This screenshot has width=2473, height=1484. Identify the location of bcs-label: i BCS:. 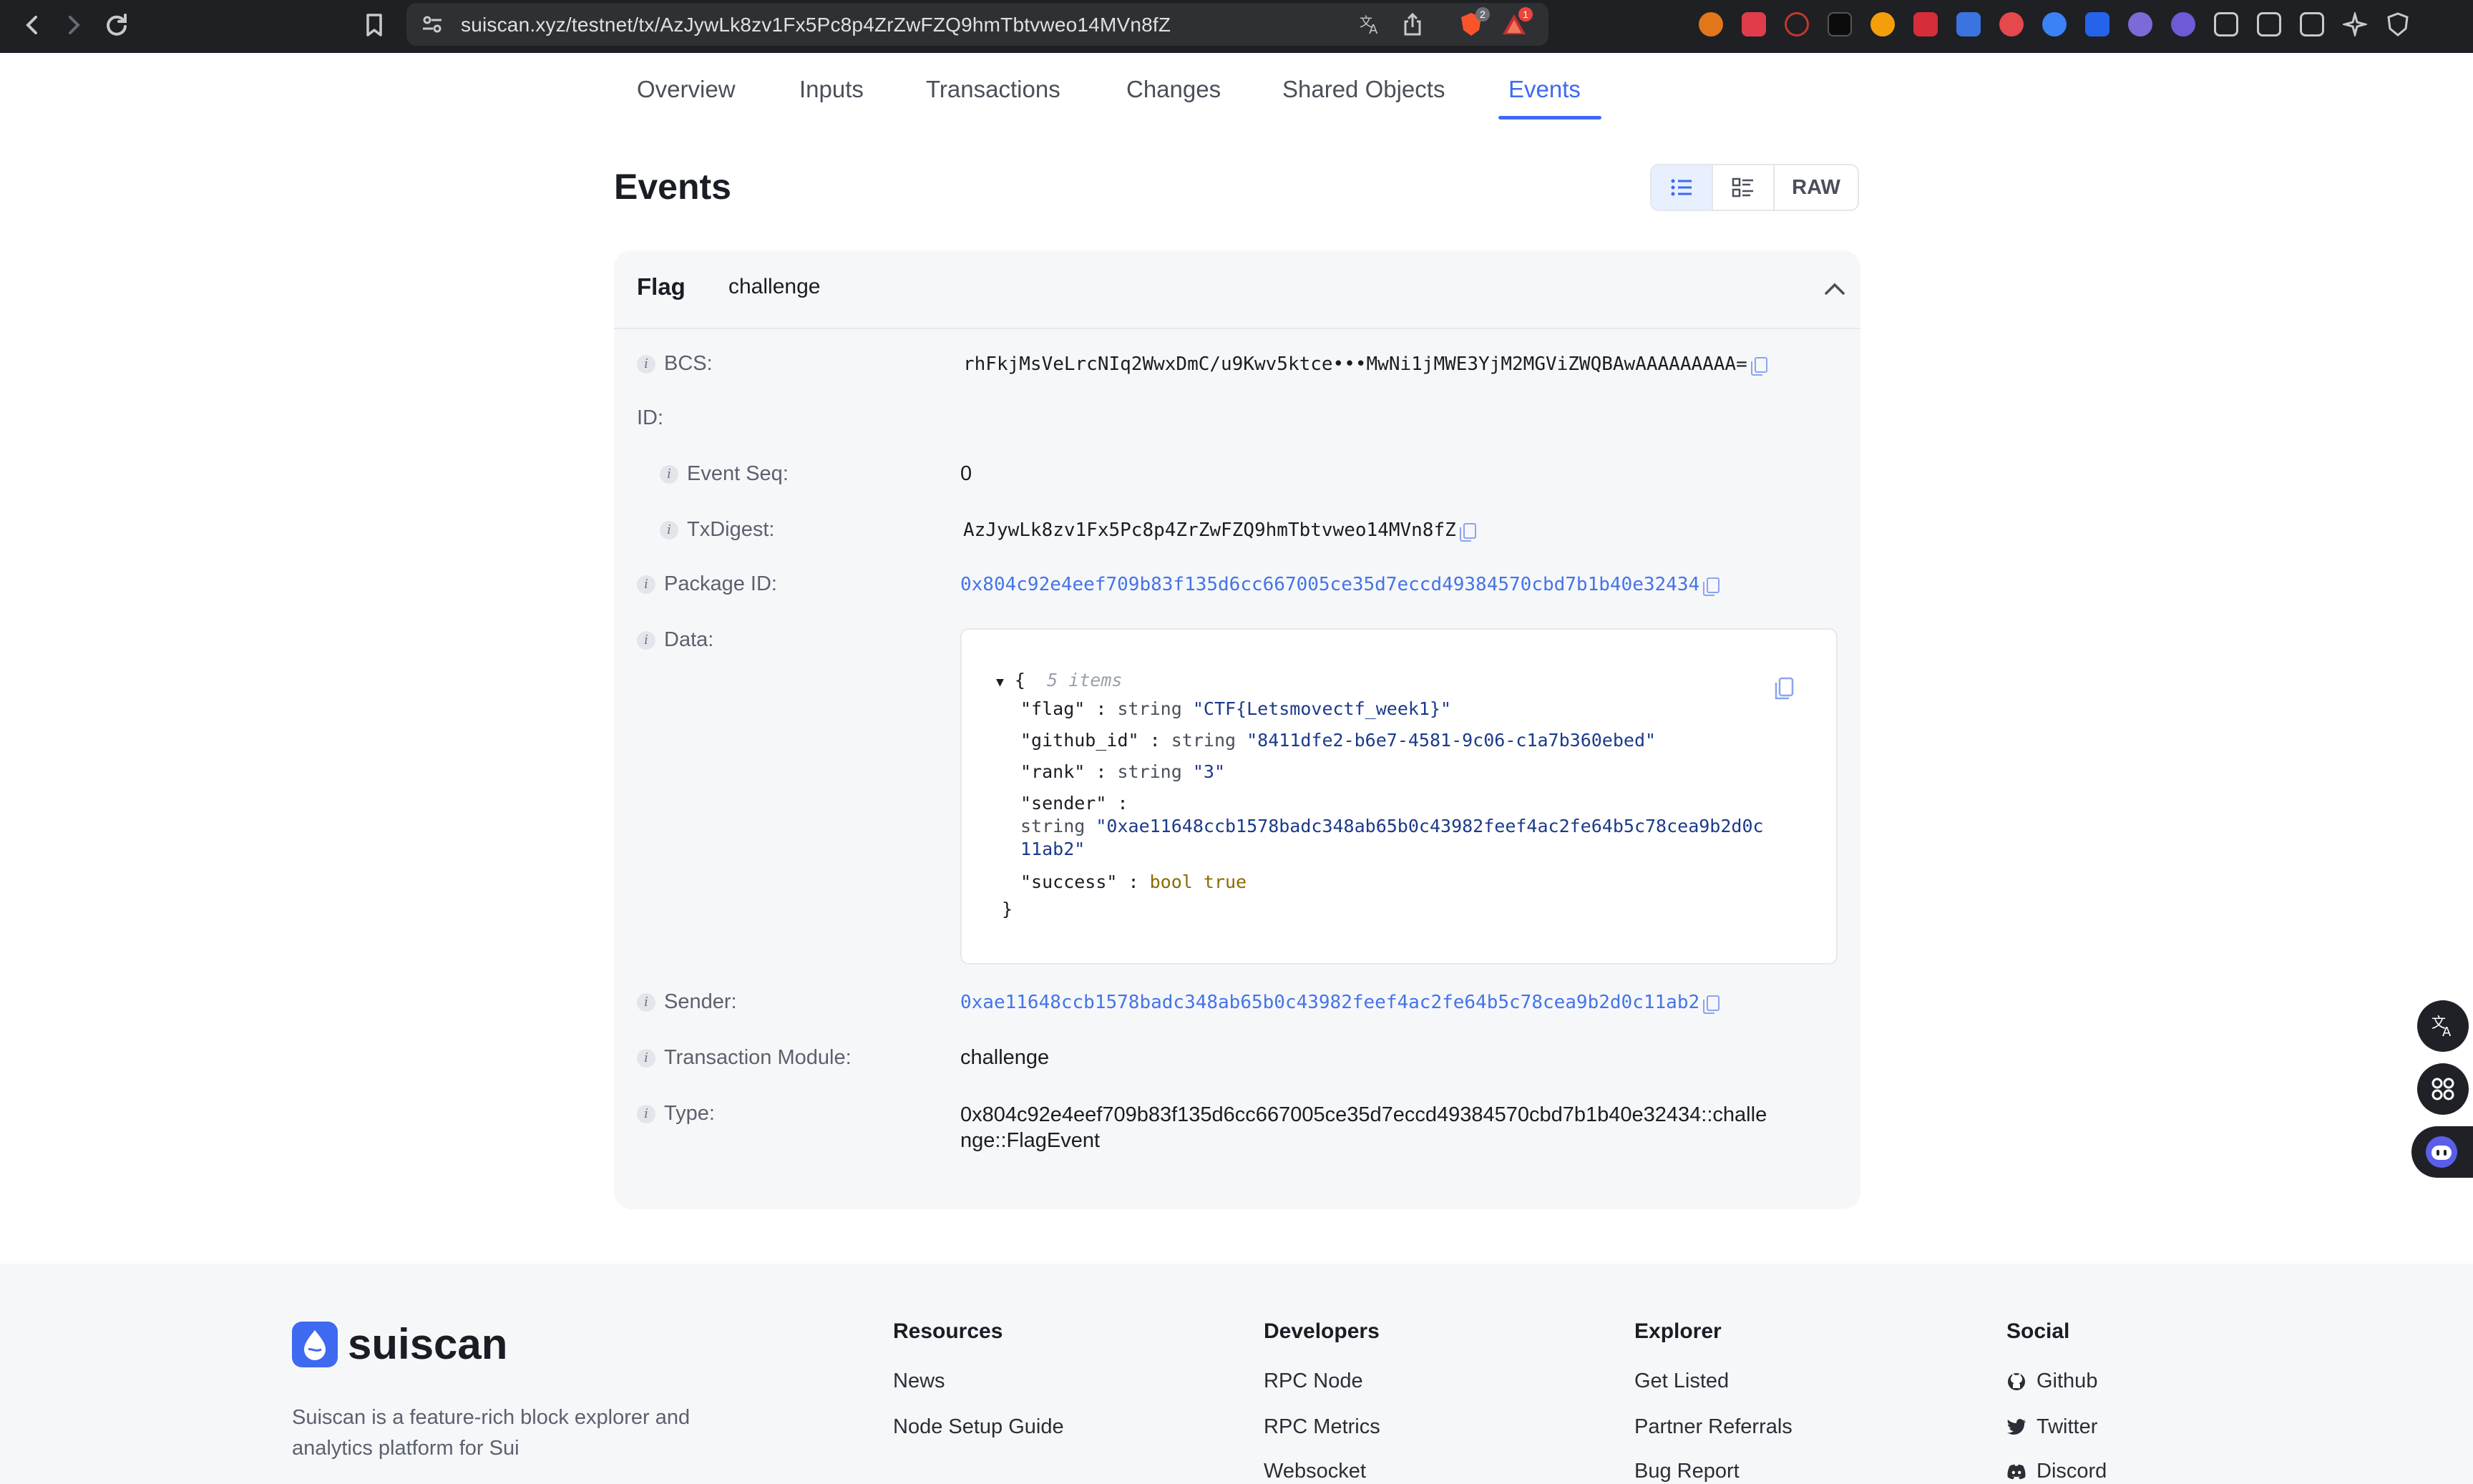
(675, 364).